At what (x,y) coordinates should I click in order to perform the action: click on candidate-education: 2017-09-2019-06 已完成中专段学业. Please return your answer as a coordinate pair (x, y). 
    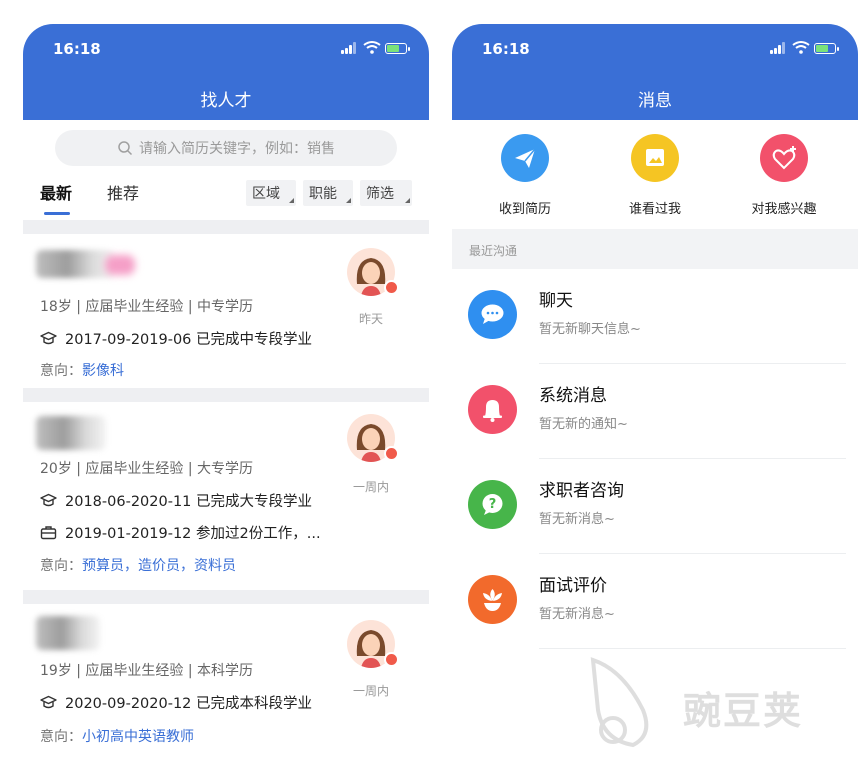
    Looking at the image, I should click on (176, 338).